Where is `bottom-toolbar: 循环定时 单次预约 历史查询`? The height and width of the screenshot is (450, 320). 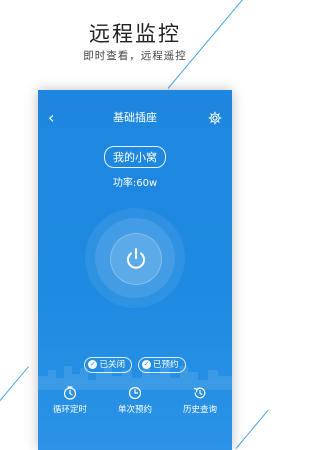
bottom-toolbar: 循环定时 单次预约 历史查询 is located at coordinates (135, 406).